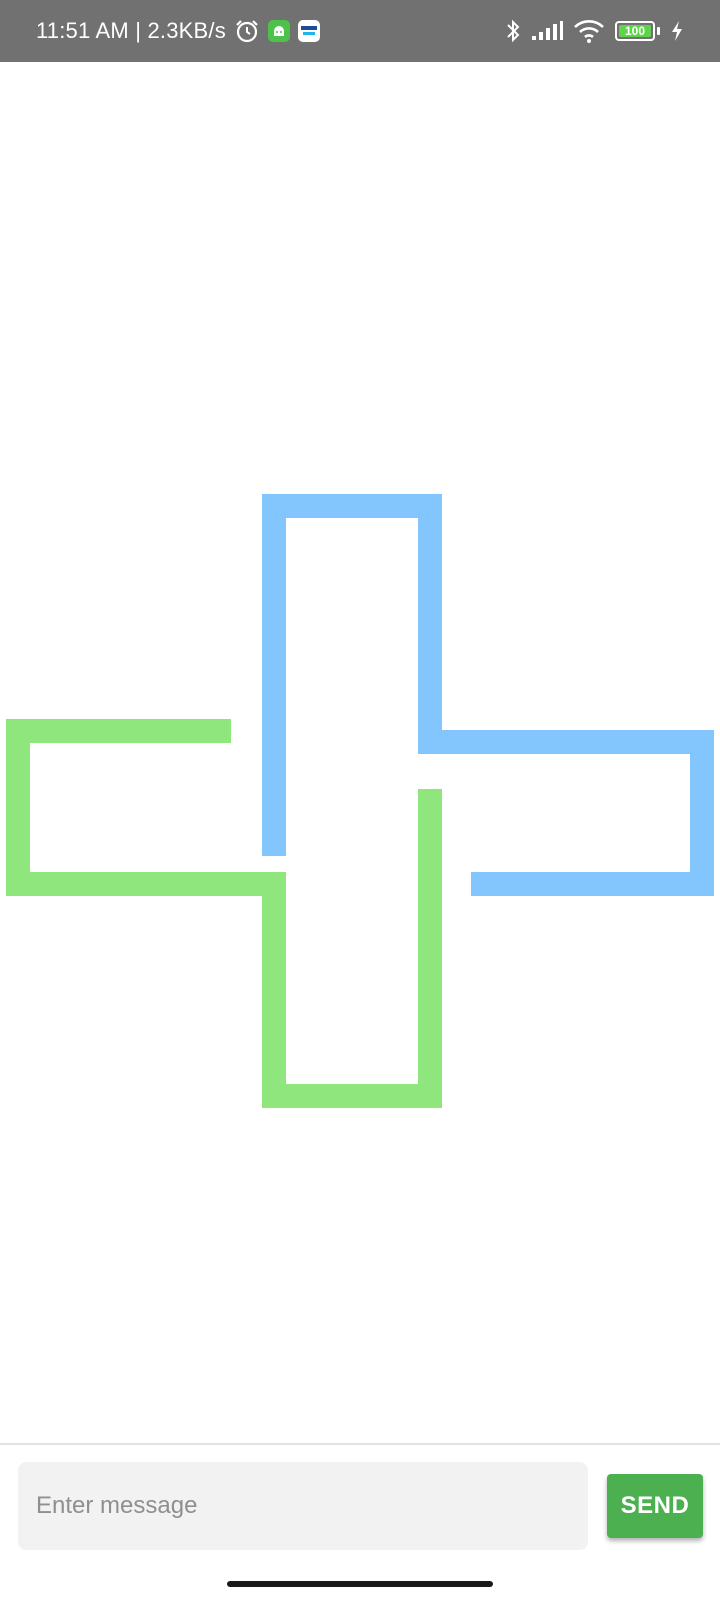 The width and height of the screenshot is (720, 1600). Describe the element at coordinates (224, 913) in the screenshot. I see `green-stroke-path` at that location.